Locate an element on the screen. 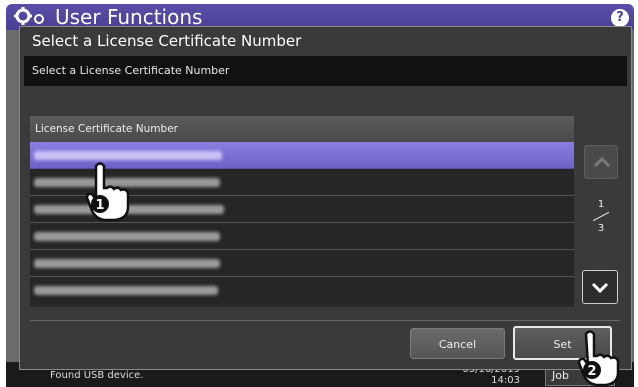 Image resolution: width=638 pixels, height=387 pixels. chevron-up-icon is located at coordinates (602, 162).